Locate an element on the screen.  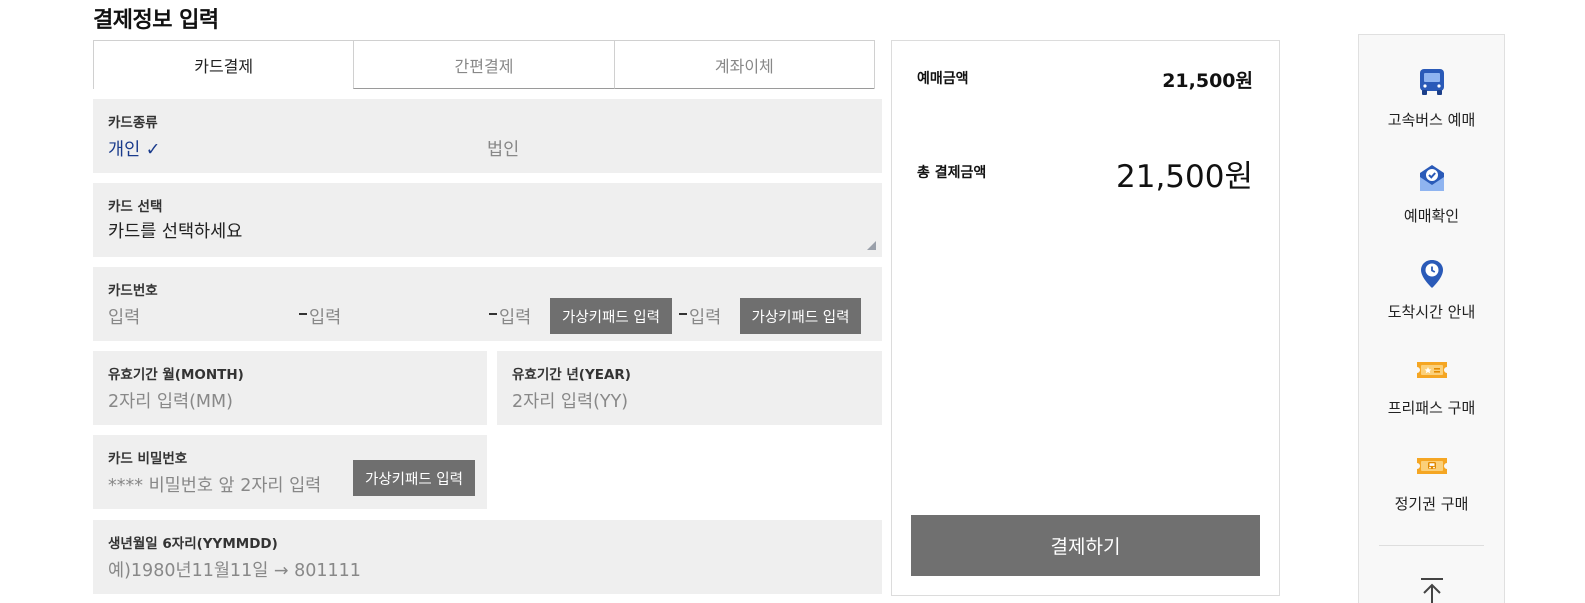
card-type-personal-label: 개인 is located at coordinates (124, 150).